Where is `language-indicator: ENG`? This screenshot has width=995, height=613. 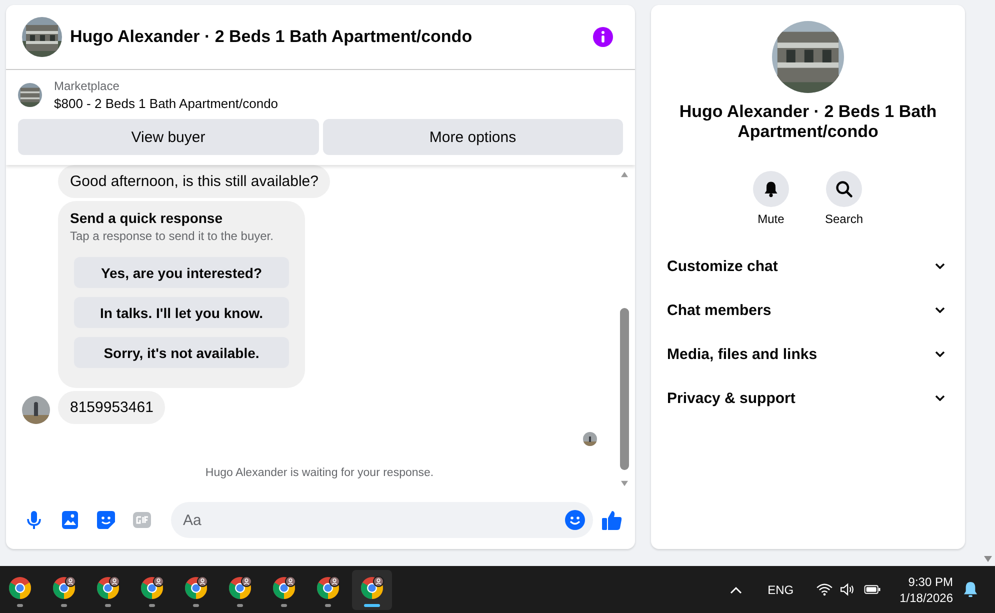
language-indicator: ENG is located at coordinates (781, 589).